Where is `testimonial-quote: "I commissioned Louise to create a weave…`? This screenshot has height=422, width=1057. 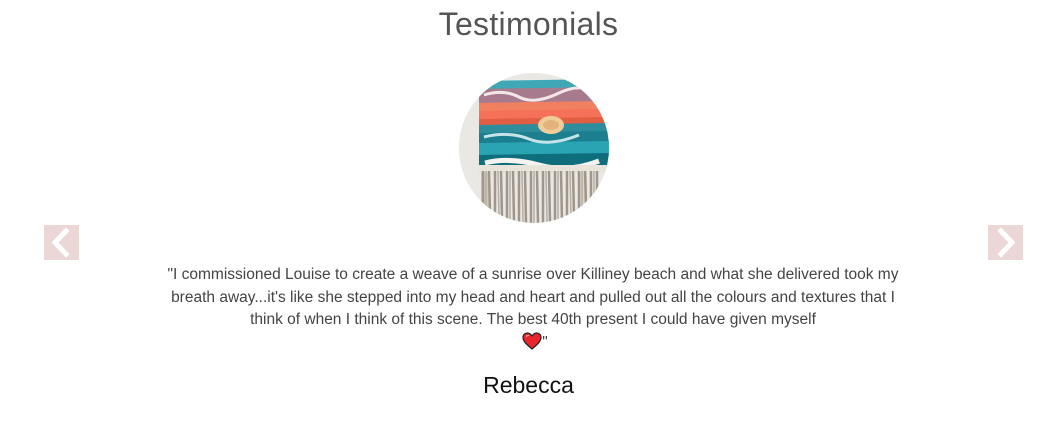
testimonial-quote: "I commissioned Louise to create a weave… is located at coordinates (533, 309).